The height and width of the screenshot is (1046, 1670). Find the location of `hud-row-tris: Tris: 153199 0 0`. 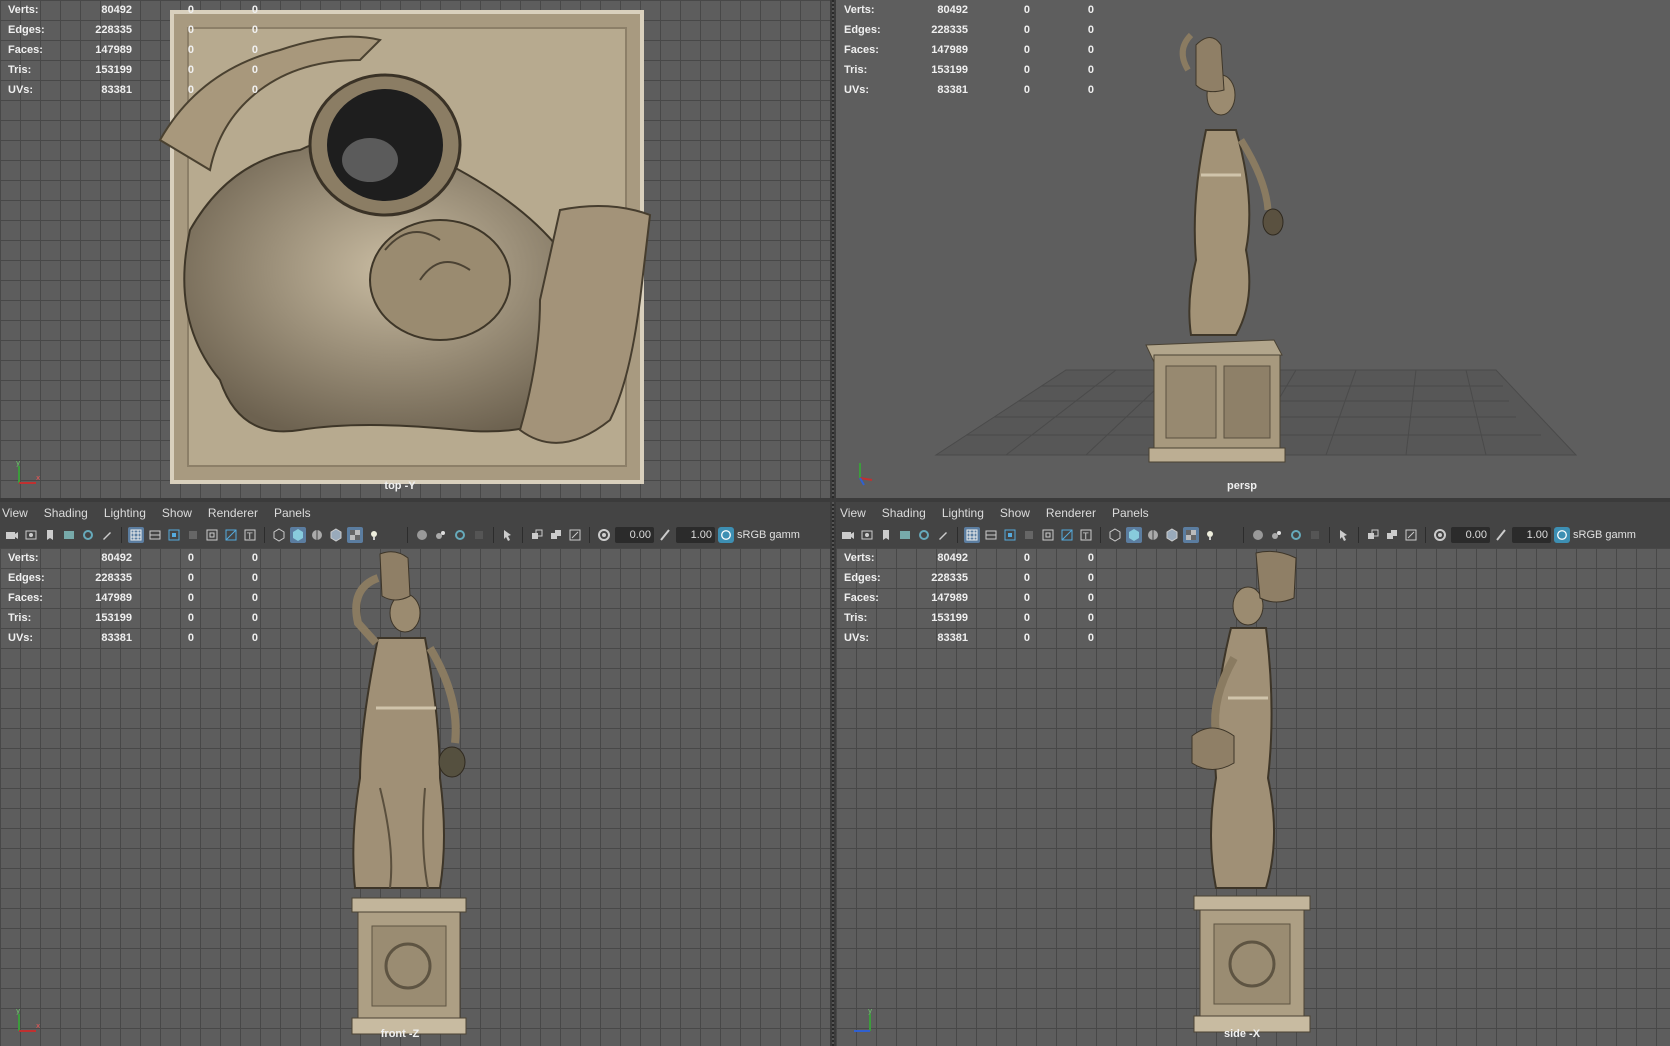

hud-row-tris: Tris: 153199 0 0 is located at coordinates (969, 70).